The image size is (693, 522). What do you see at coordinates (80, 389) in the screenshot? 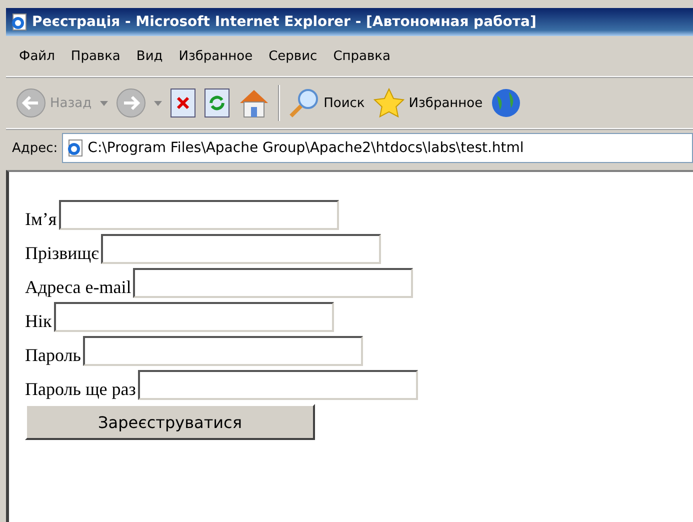
I see `field-label: Пароль ще раз` at bounding box center [80, 389].